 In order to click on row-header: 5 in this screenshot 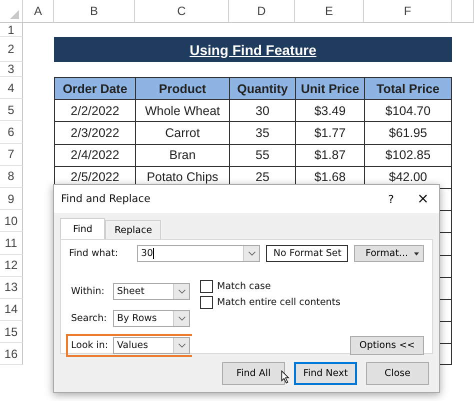, I will do `click(11, 110)`.